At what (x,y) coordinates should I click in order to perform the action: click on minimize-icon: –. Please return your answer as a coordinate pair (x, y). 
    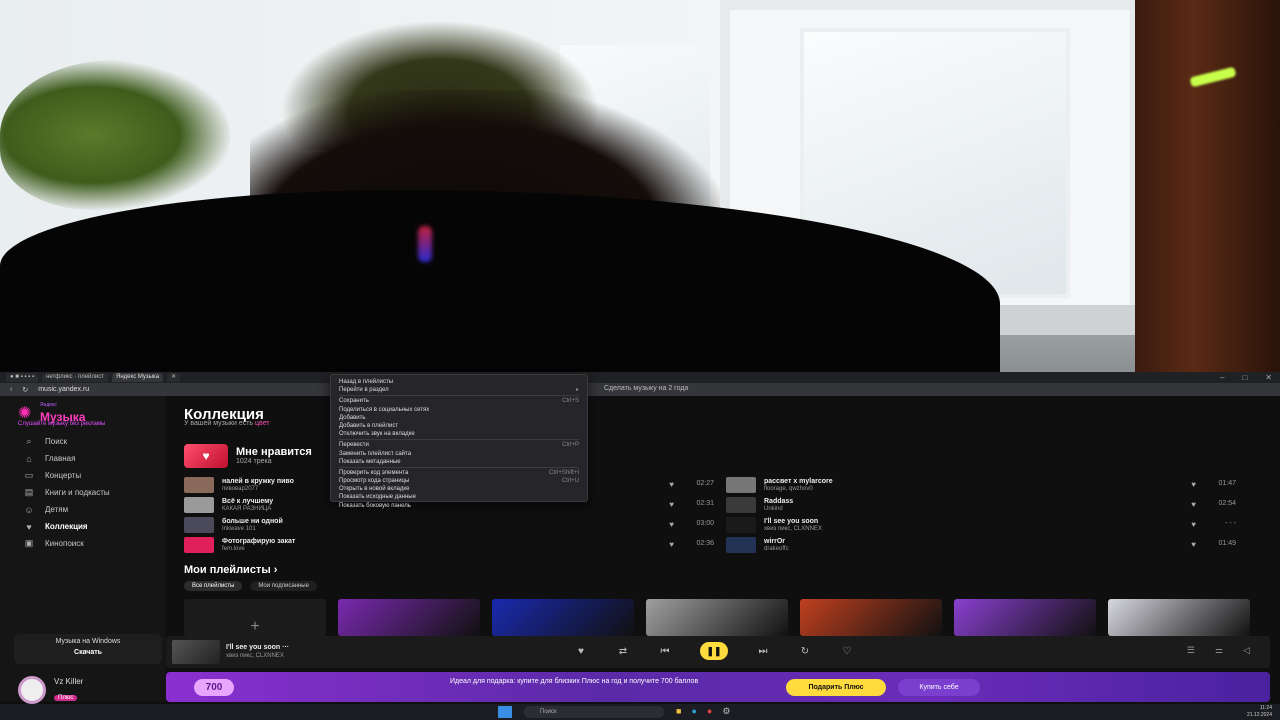
    Looking at the image, I should click on (1222, 377).